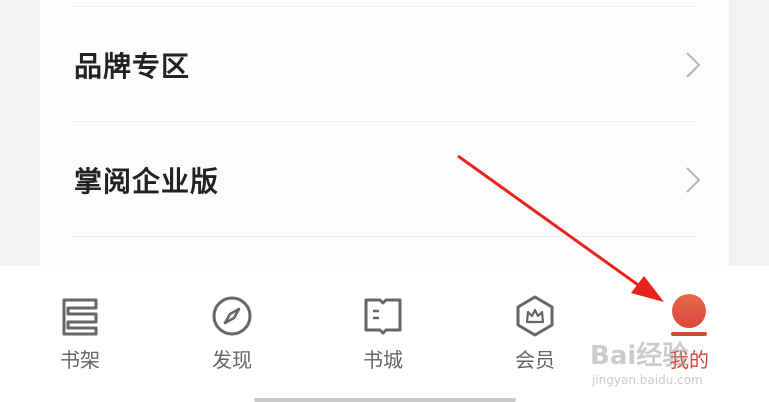 The height and width of the screenshot is (402, 769). Describe the element at coordinates (689, 315) in the screenshot. I see `profile-icon` at that location.